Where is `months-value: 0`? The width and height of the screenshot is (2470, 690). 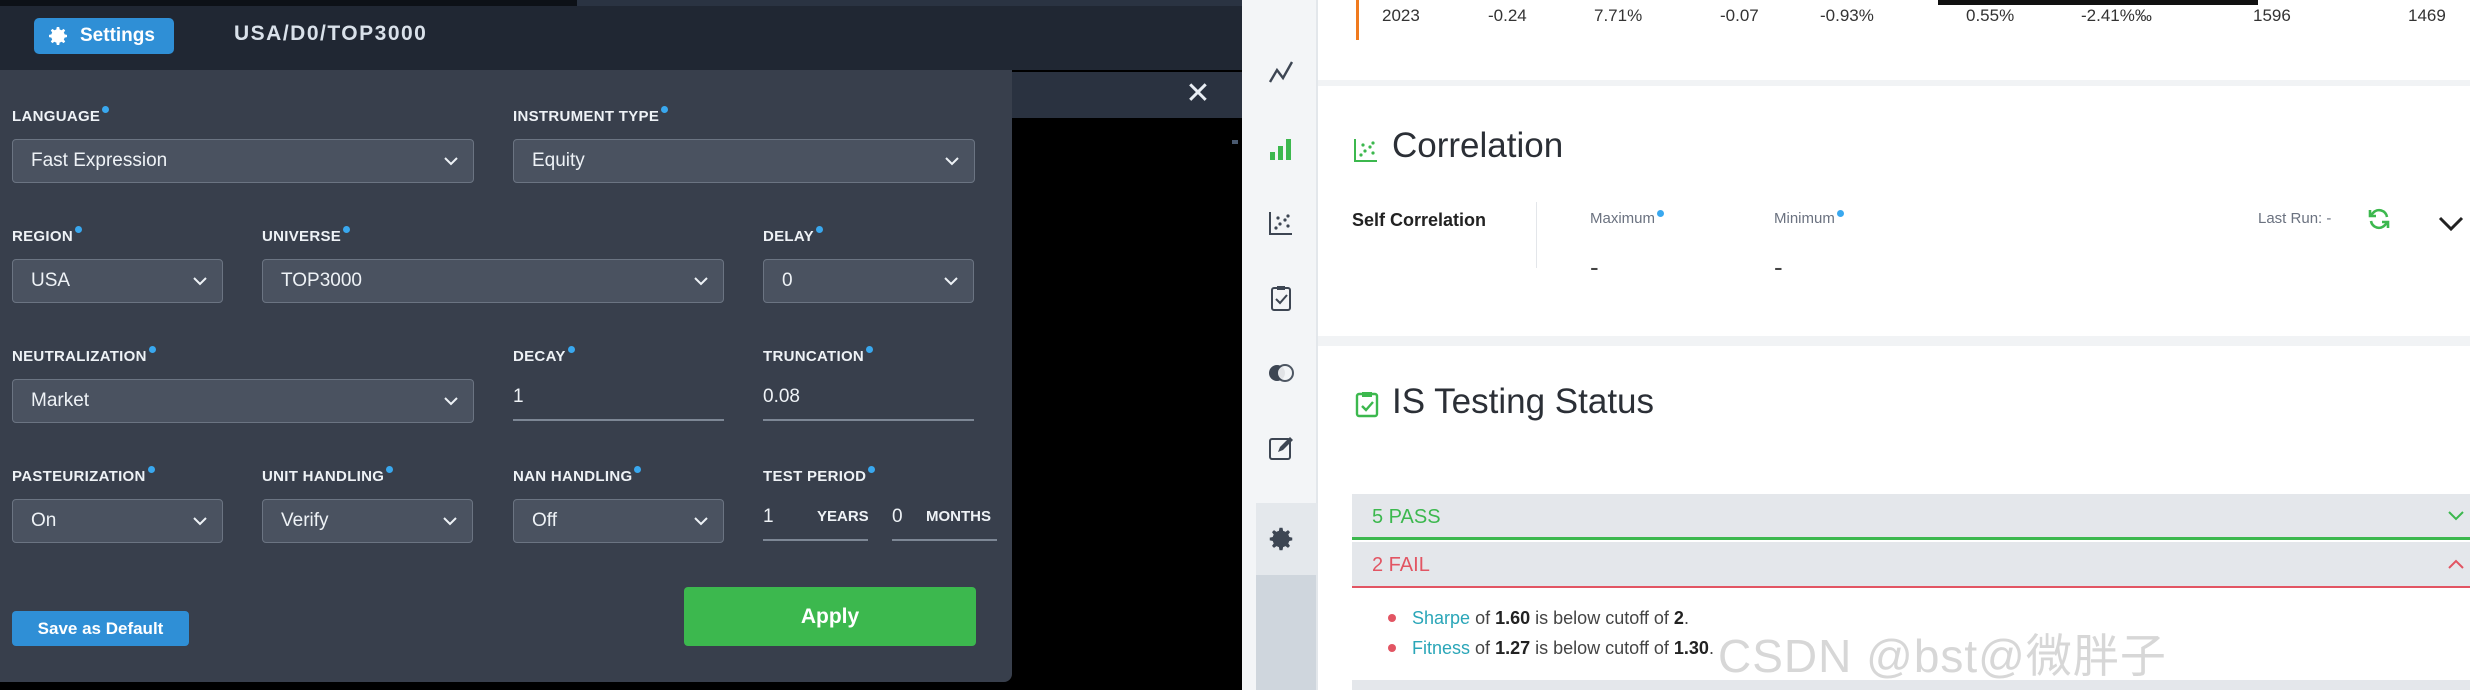
months-value: 0 is located at coordinates (897, 516).